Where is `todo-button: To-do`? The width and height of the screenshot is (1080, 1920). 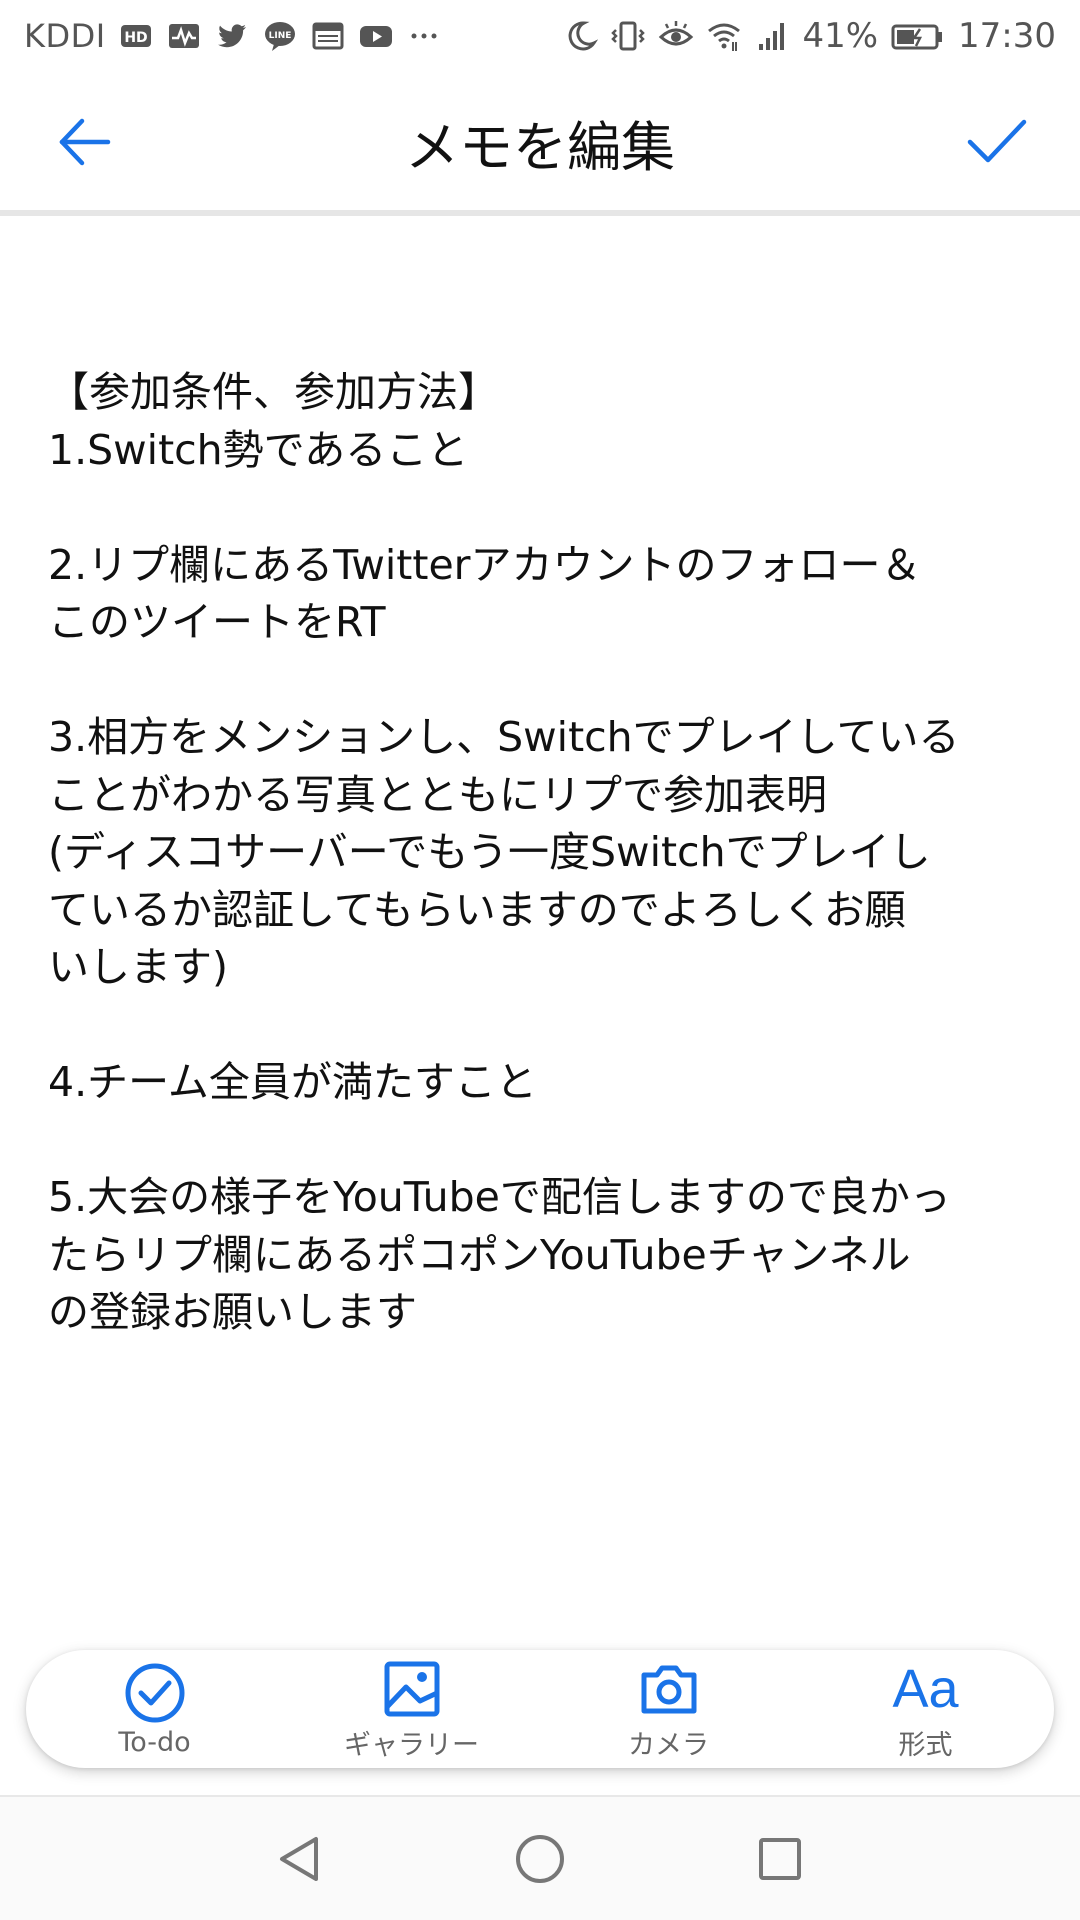
todo-button: To-do is located at coordinates (155, 1709).